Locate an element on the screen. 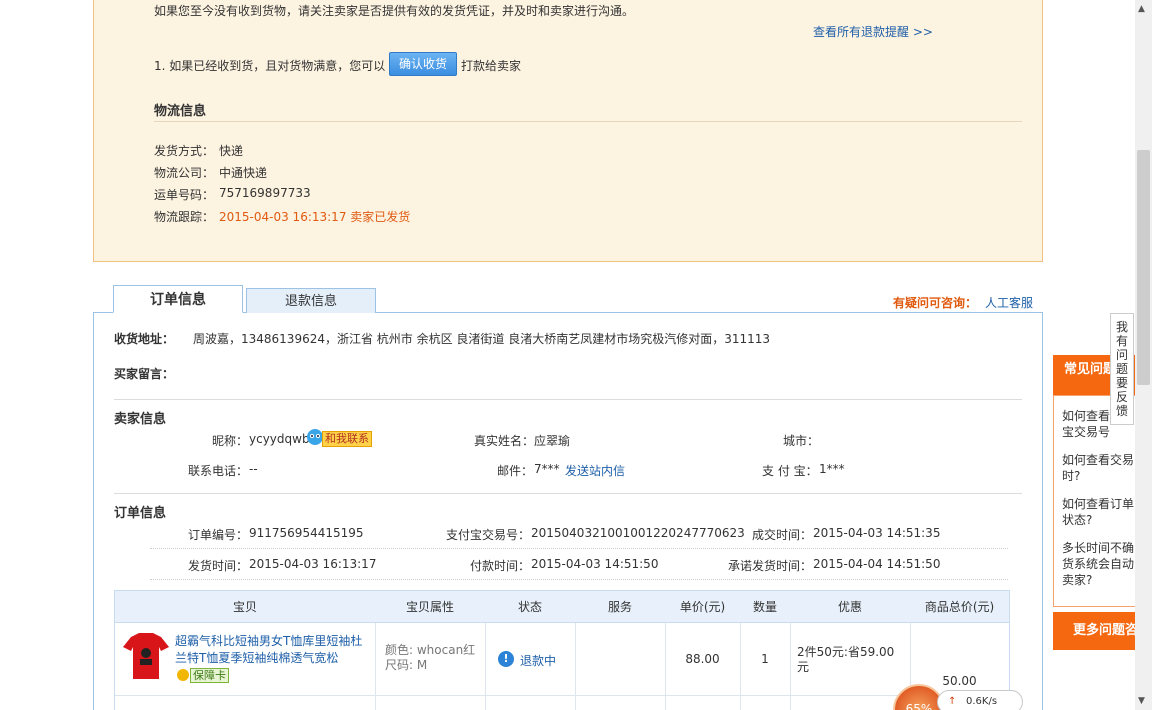 Image resolution: width=1152 pixels, height=710 pixels. product-thumbnail is located at coordinates (146, 656).